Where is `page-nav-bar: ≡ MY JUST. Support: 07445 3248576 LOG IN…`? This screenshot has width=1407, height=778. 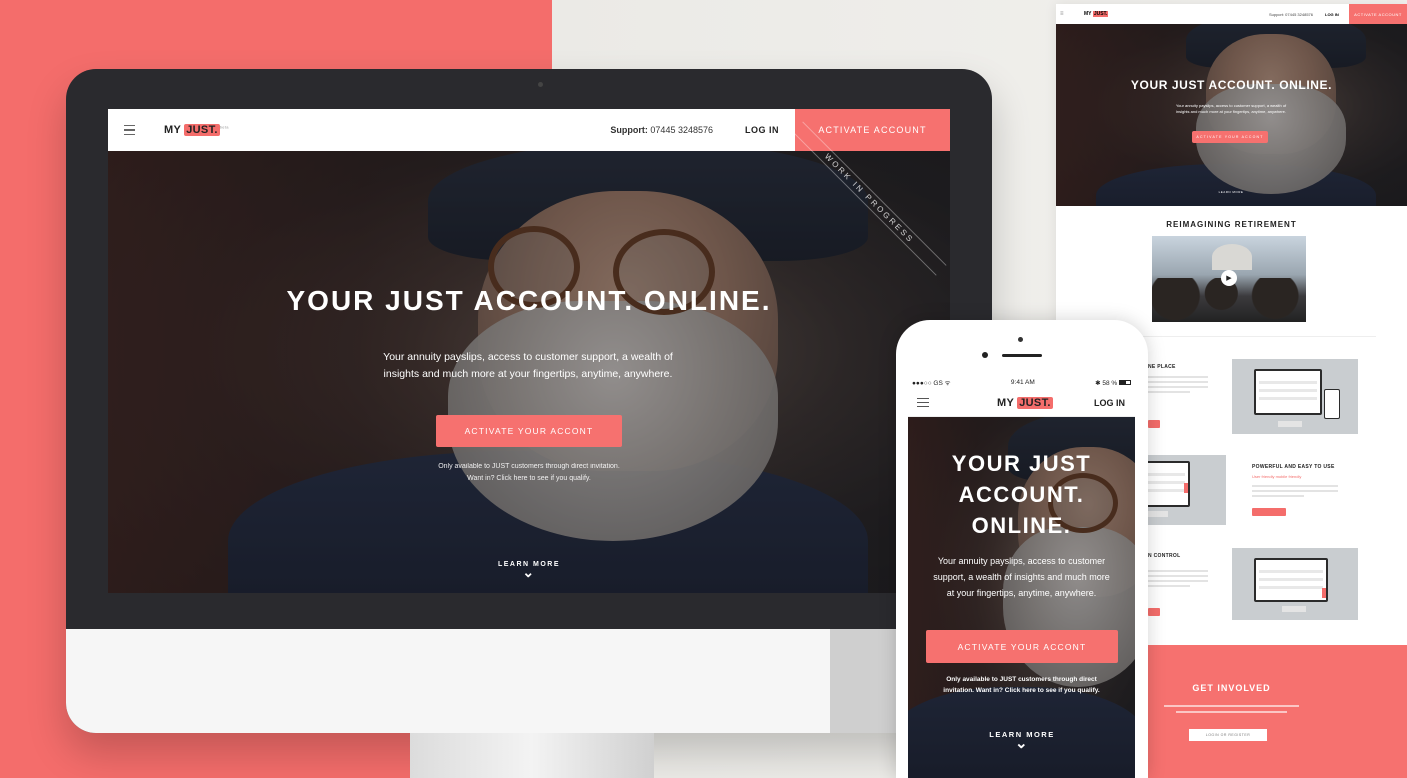
page-nav-bar: ≡ MY JUST. Support: 07445 3248576 LOG IN… is located at coordinates (1231, 14).